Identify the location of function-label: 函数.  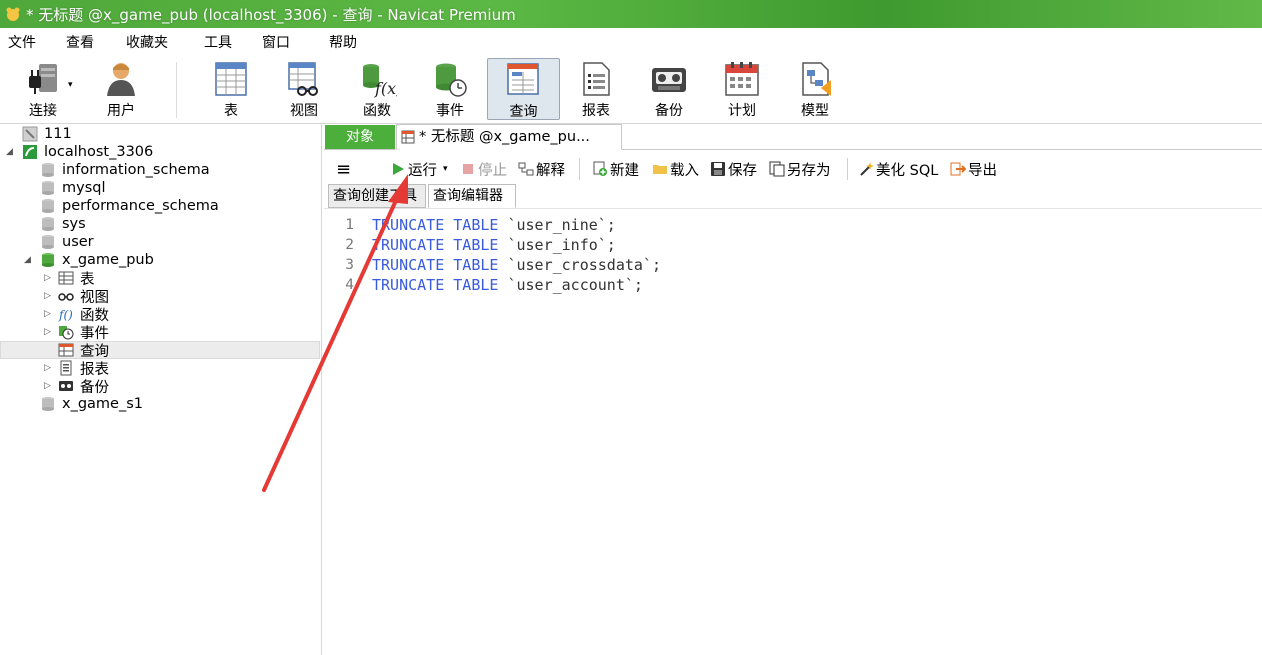
(377, 111).